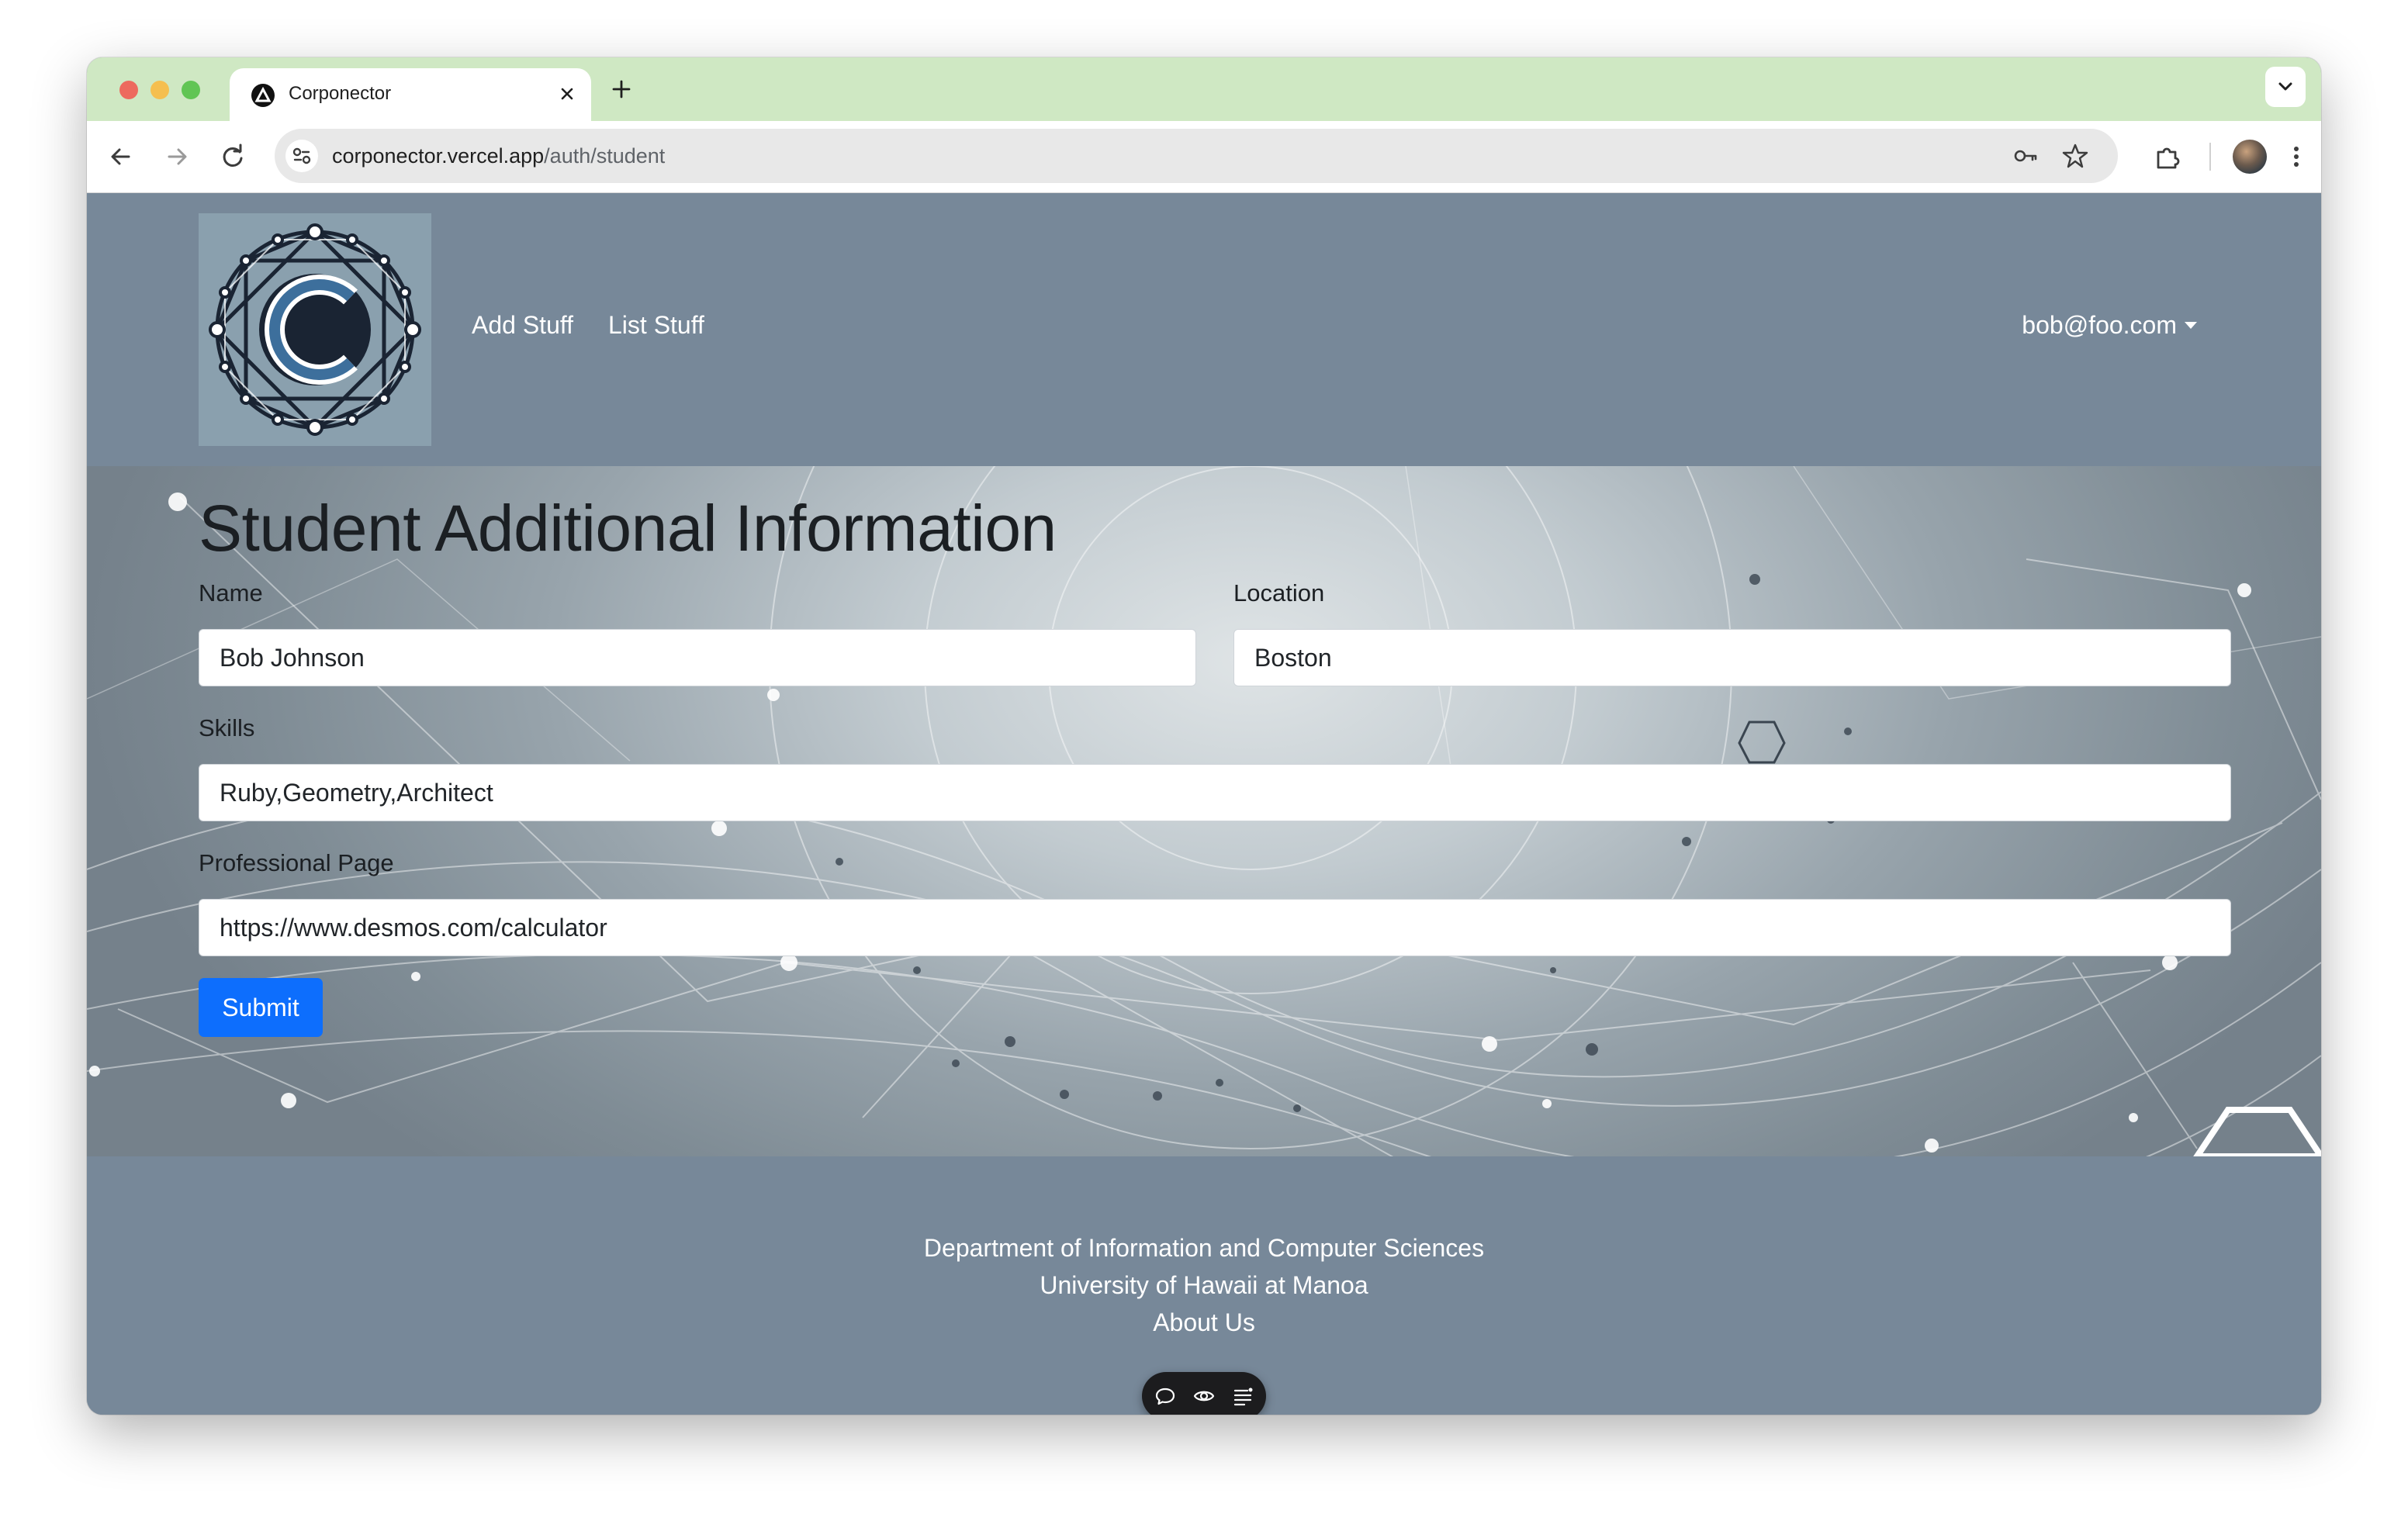 The width and height of the screenshot is (2408, 1531). I want to click on back-icon, so click(121, 157).